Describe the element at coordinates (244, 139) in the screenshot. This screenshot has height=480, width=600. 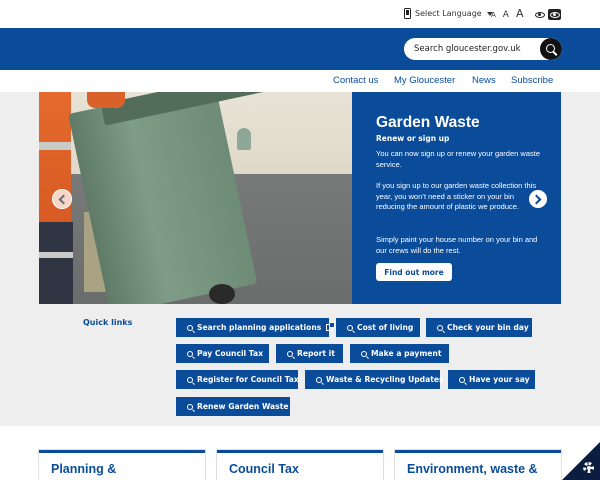
I see `council-crest-icon` at that location.